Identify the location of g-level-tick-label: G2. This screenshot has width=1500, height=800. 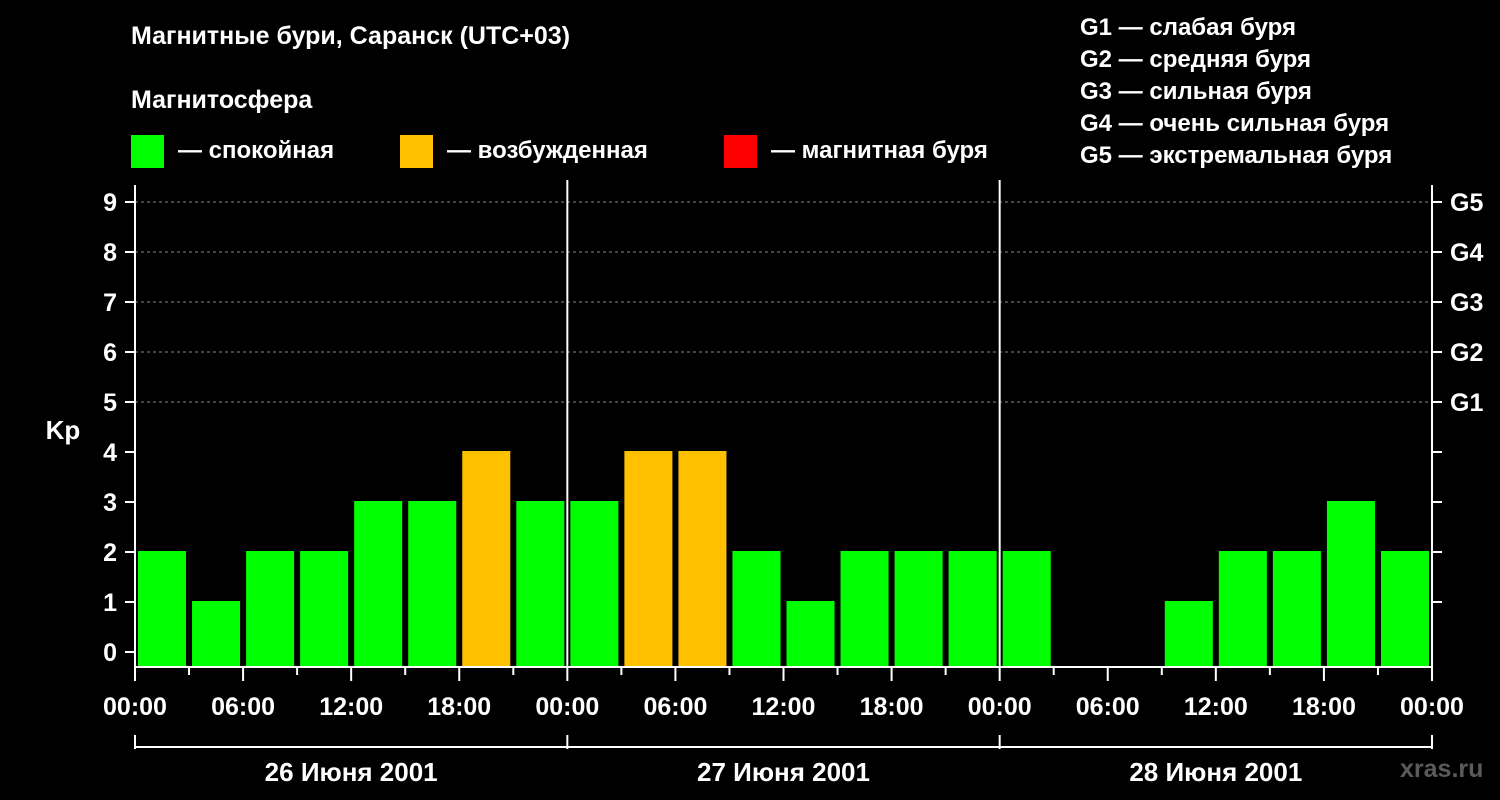
(1466, 353).